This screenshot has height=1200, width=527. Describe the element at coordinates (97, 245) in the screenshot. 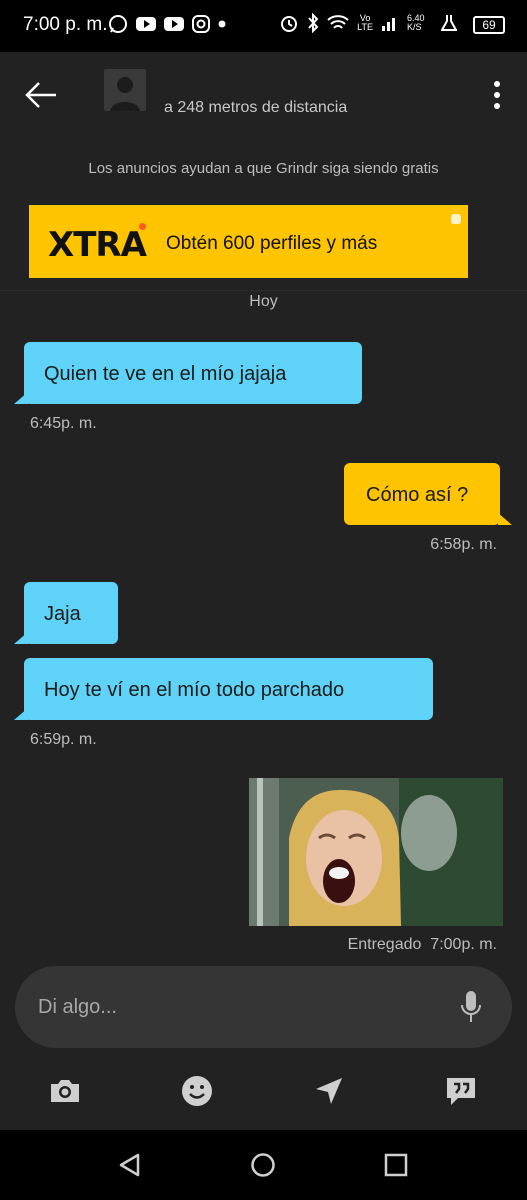

I see `xtra-logo: XTRA` at that location.